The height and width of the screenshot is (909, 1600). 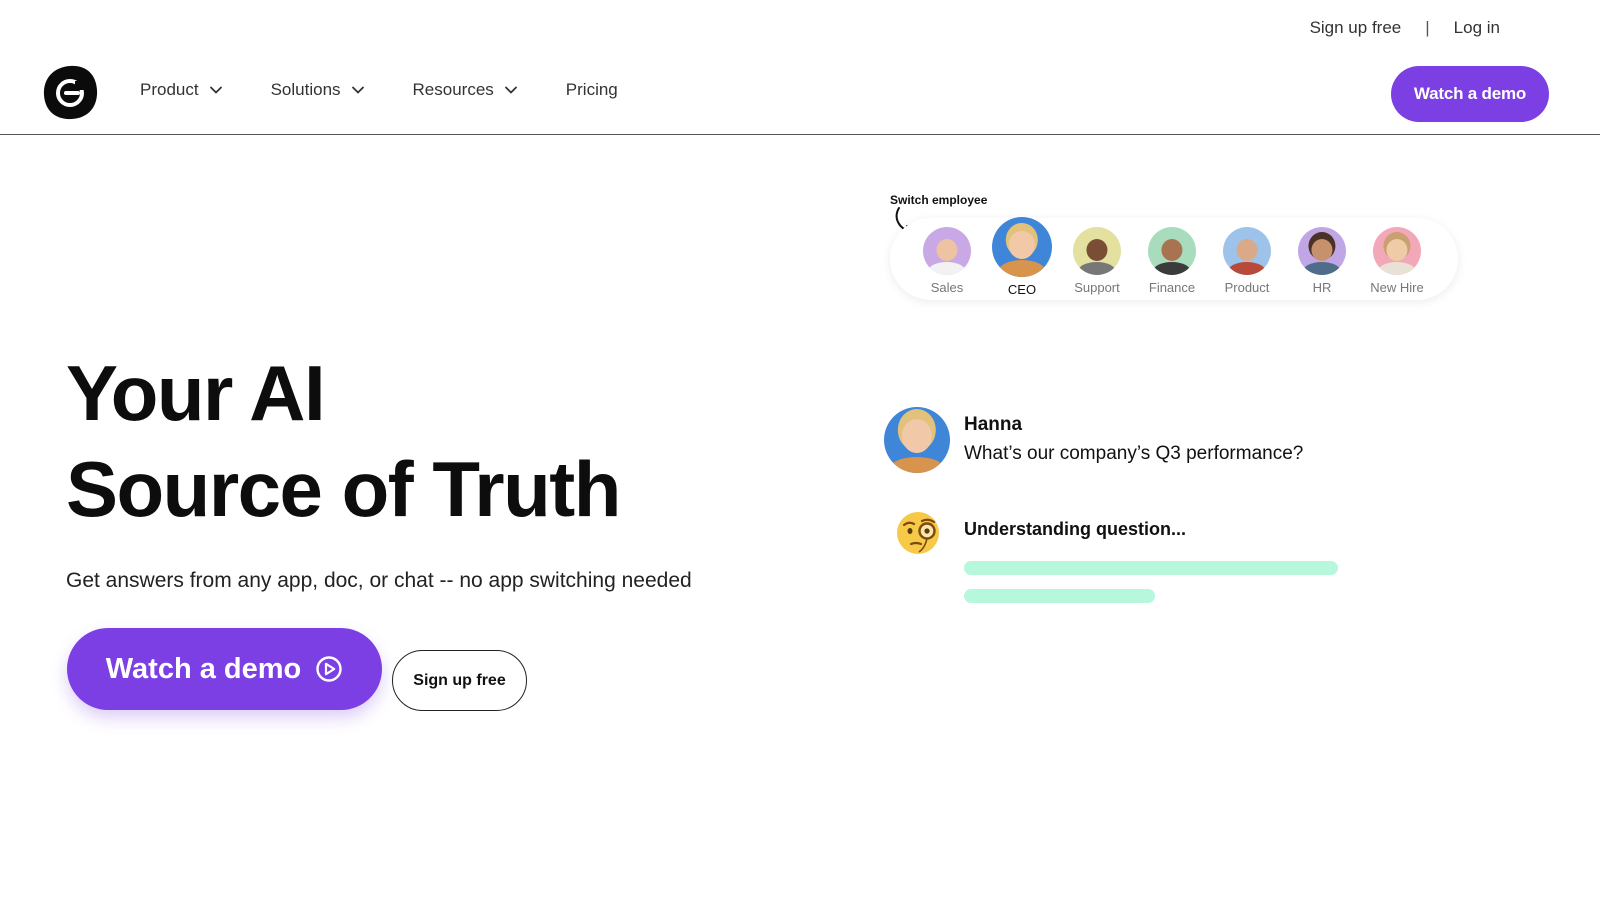 I want to click on employee-new-hire: New Hire, so click(x=1397, y=261).